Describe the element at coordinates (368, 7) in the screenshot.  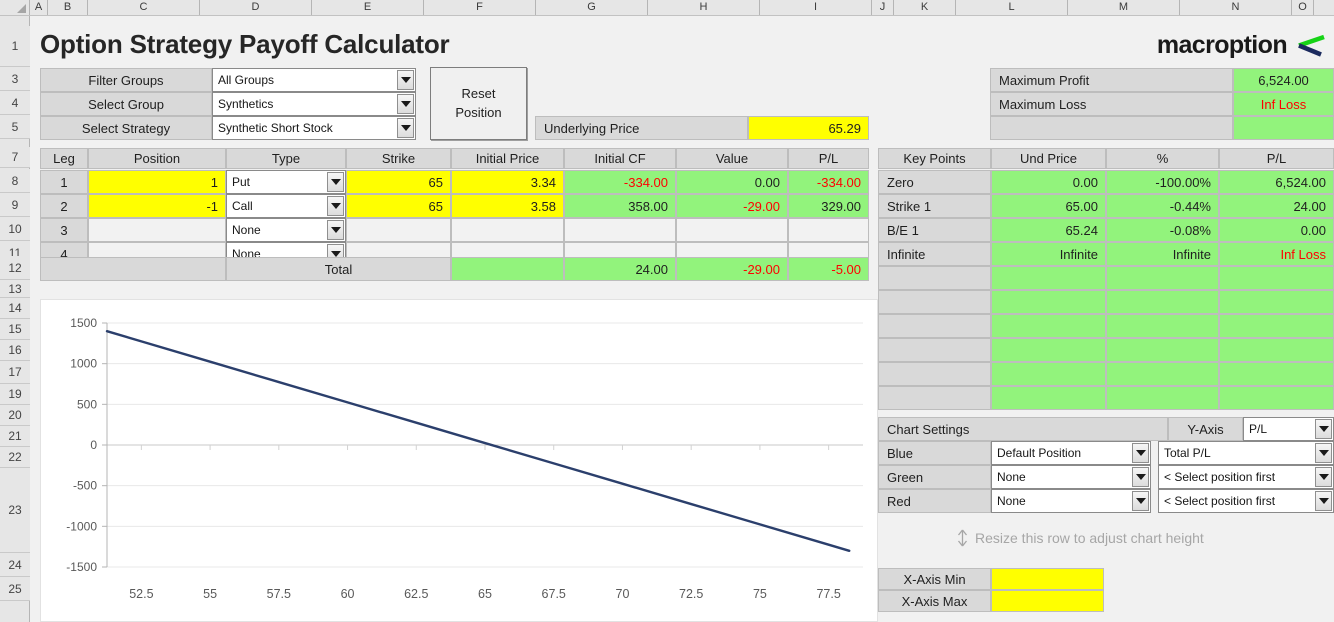
I see `column-header-e: E` at that location.